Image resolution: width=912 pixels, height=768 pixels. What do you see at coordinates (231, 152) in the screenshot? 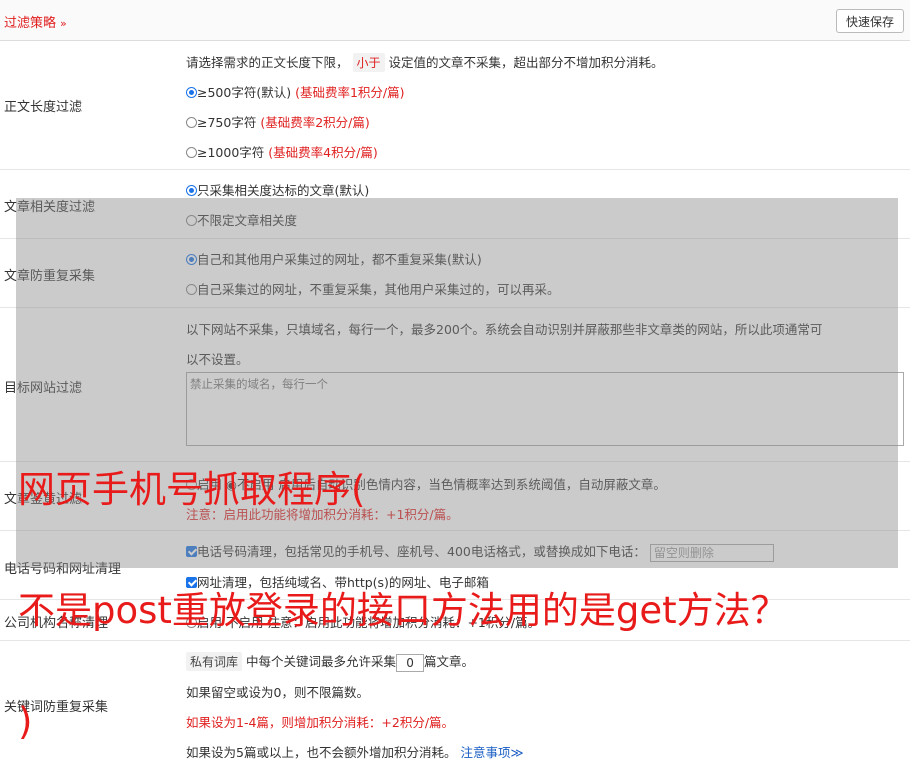
I see `option-text: ≥1000字符` at bounding box center [231, 152].